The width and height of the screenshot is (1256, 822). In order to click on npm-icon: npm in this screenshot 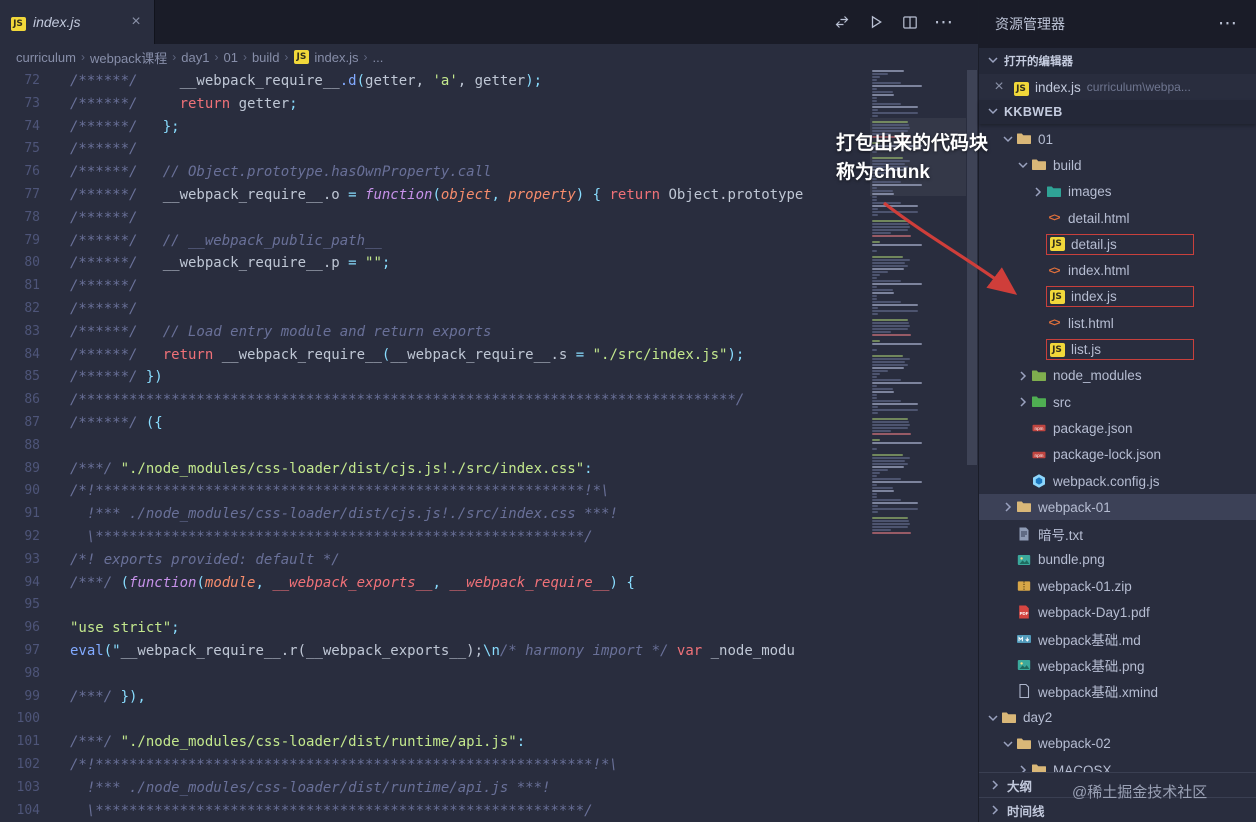, I will do `click(1039, 455)`.